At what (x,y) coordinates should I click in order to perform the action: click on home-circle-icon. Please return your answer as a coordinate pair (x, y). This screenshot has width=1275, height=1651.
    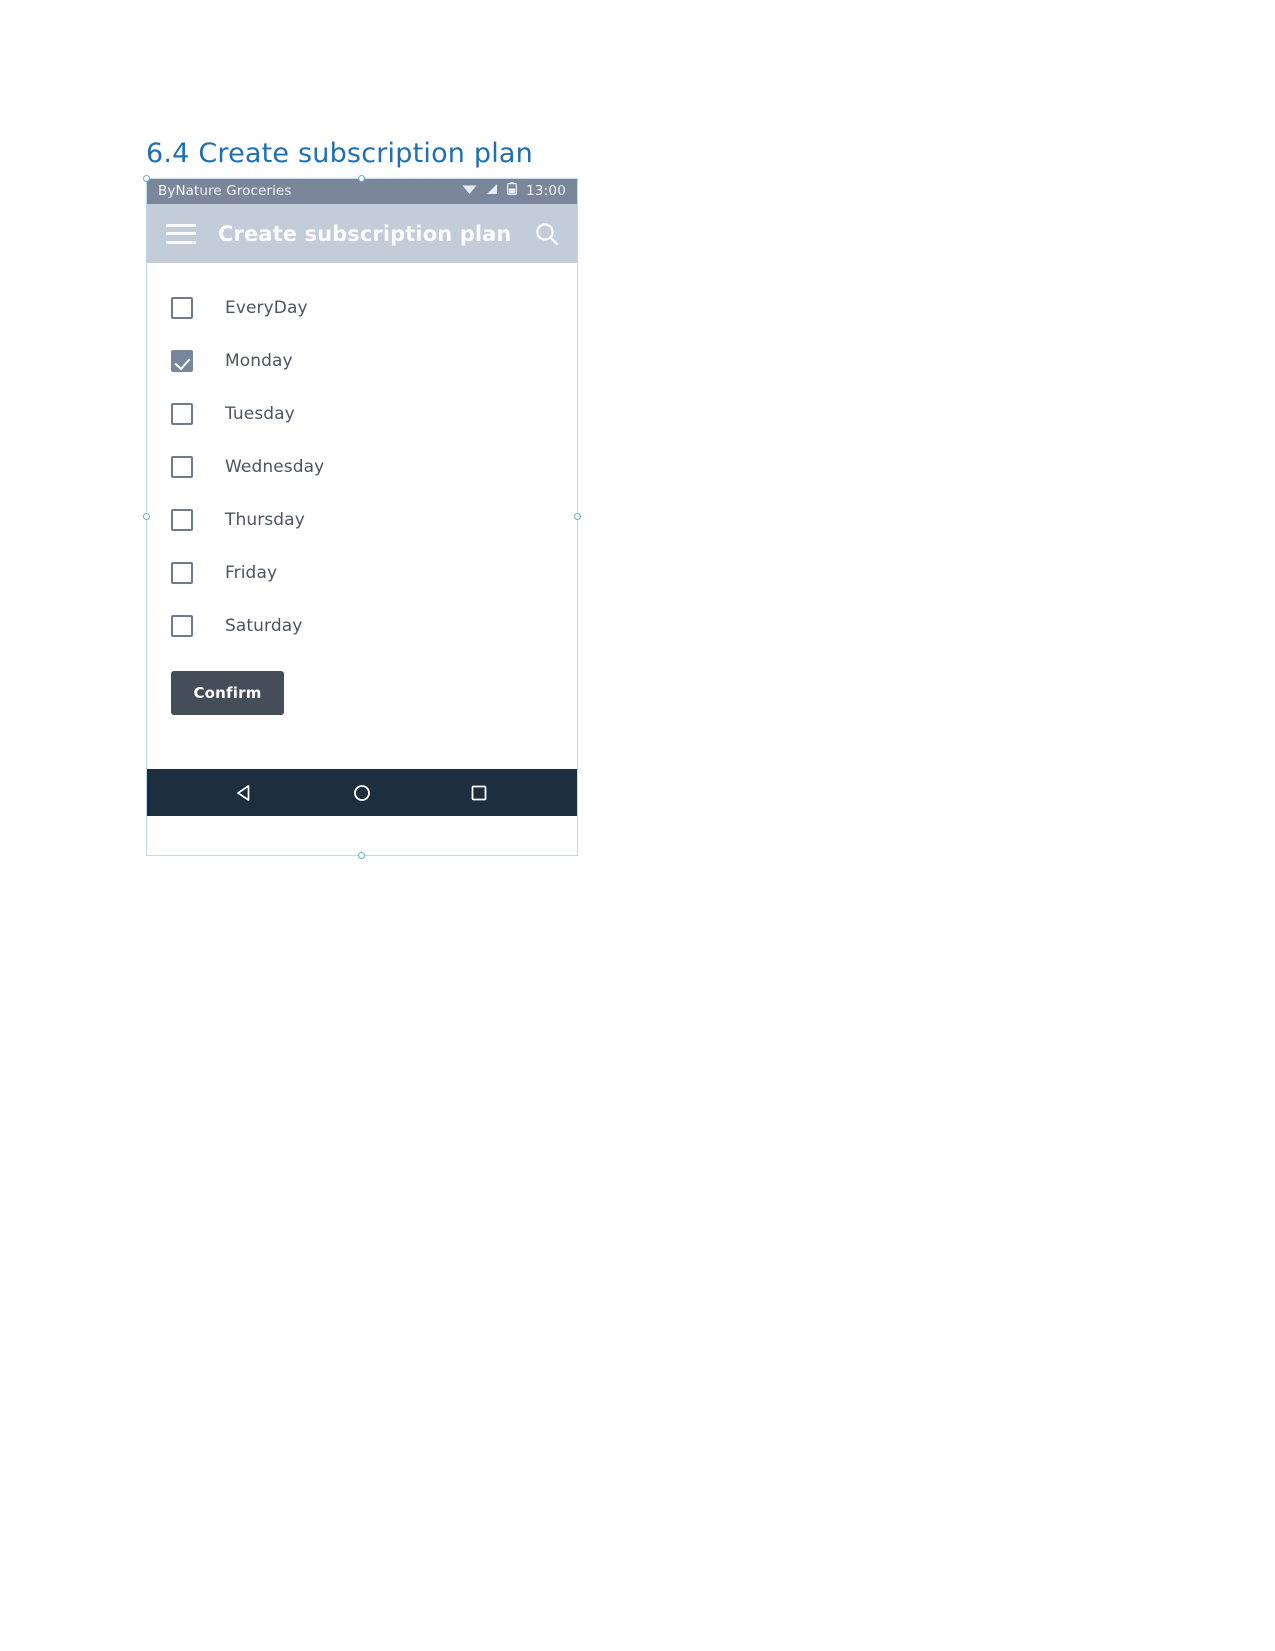
    Looking at the image, I should click on (362, 793).